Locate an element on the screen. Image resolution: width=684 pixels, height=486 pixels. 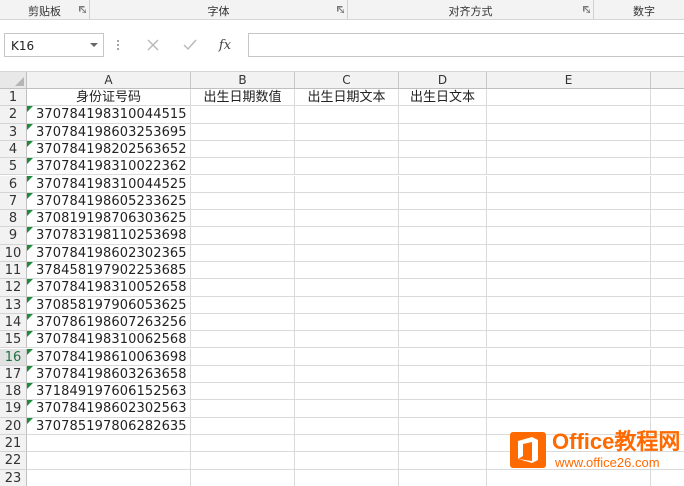
cell-b16 is located at coordinates (243, 357).